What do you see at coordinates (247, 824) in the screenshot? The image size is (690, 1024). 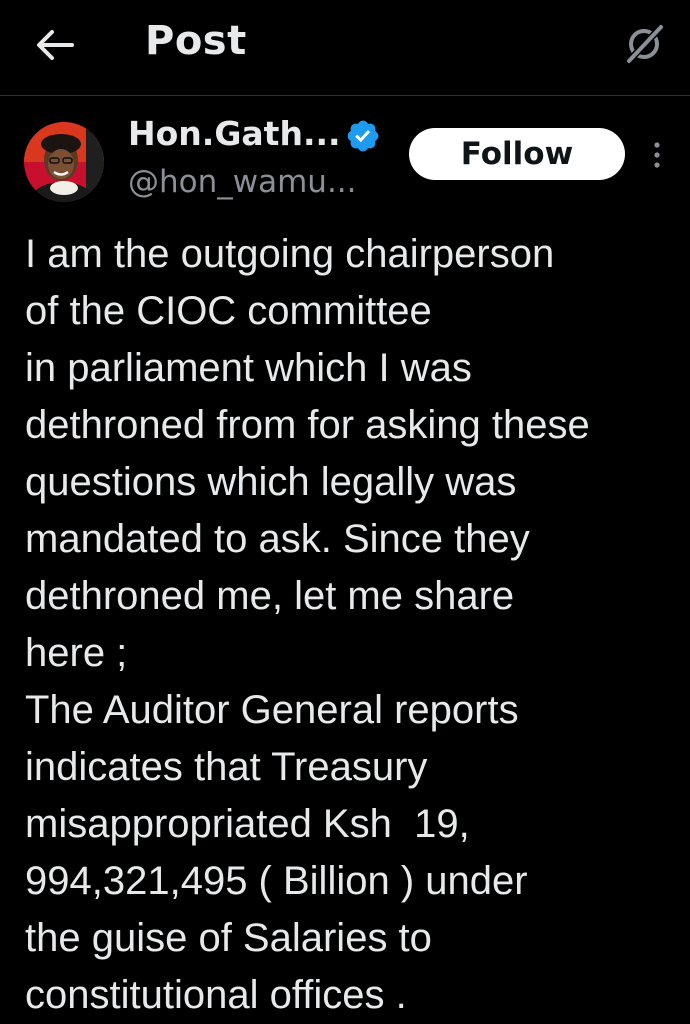 I see `post-text-line: misappropriated Ksh 19,` at bounding box center [247, 824].